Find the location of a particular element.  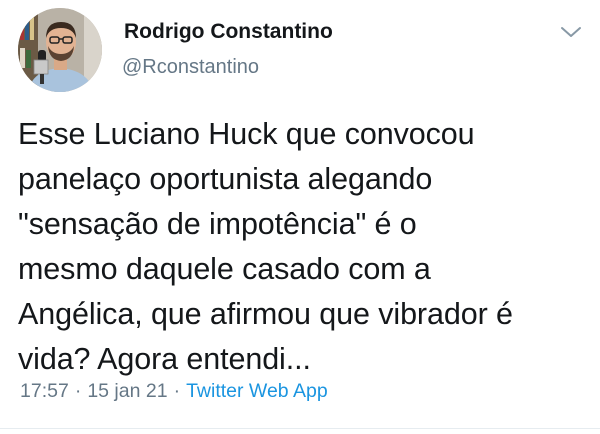

author-handle: @Rconstantino is located at coordinates (190, 67).